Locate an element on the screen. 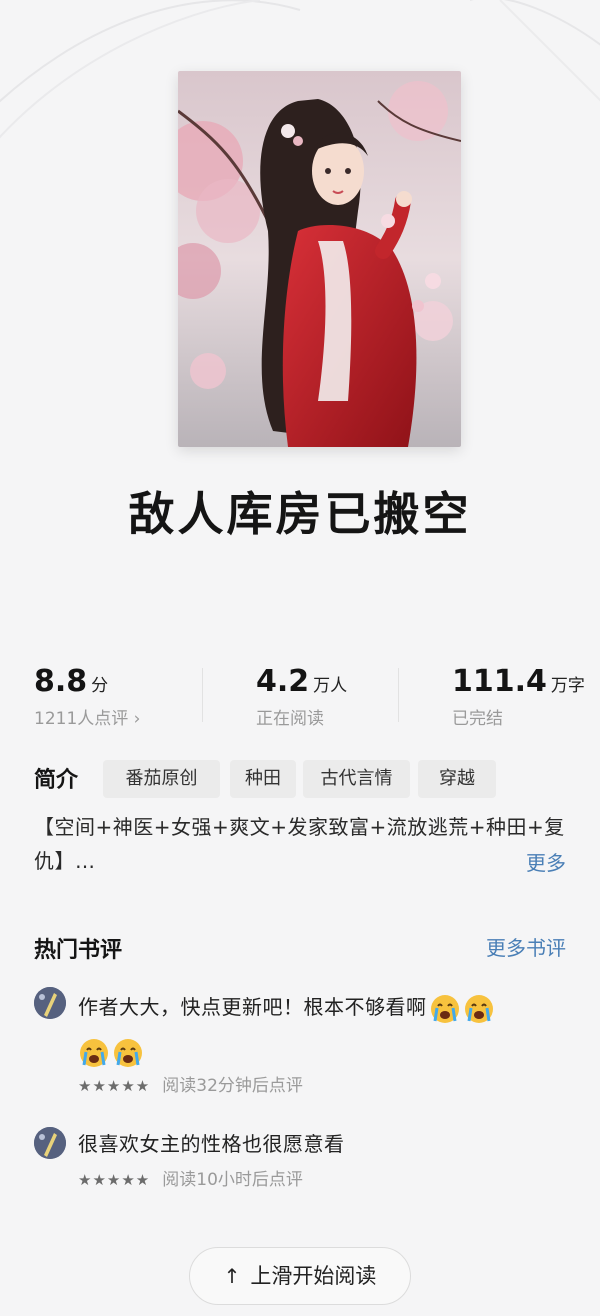 The height and width of the screenshot is (1316, 600). rating-unit: 分 is located at coordinates (100, 686).